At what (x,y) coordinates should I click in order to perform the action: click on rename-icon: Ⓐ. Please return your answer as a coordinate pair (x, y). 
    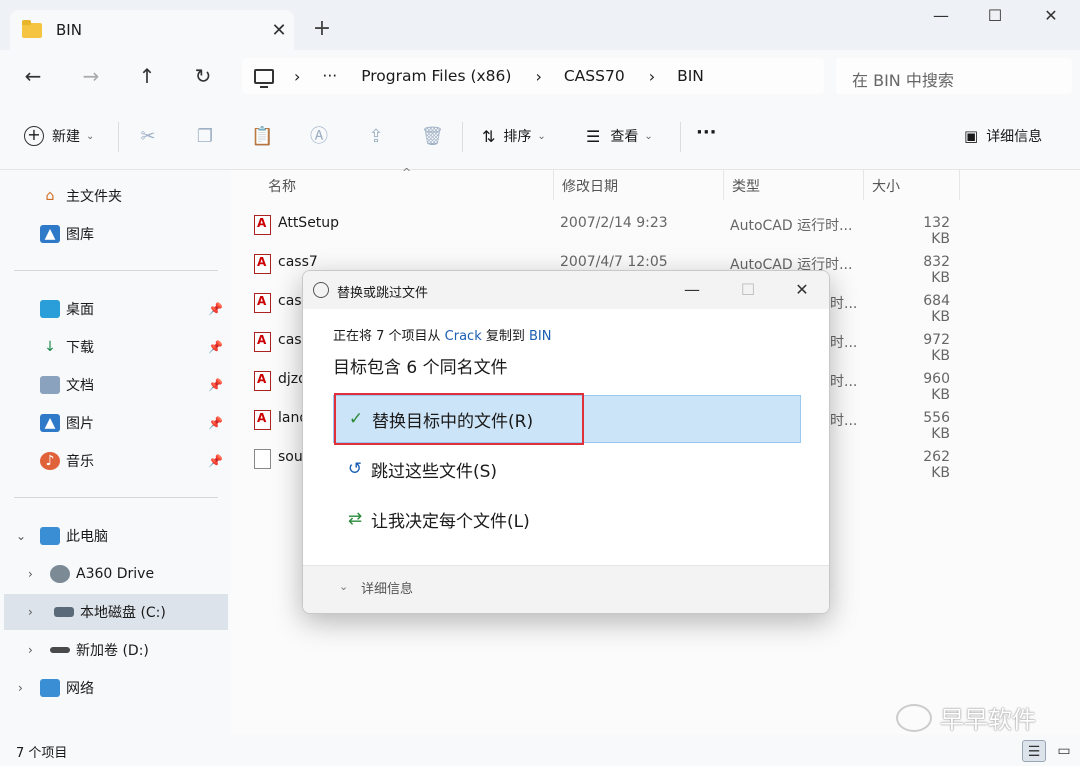
    Looking at the image, I should click on (319, 137).